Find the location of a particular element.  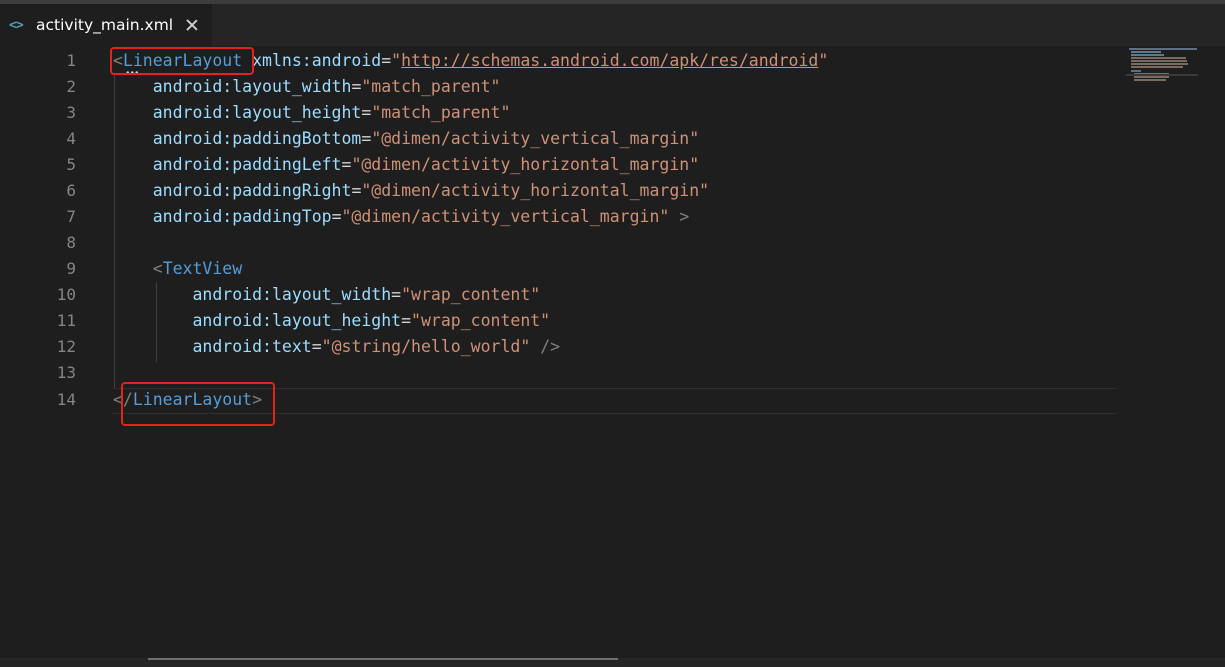

horizontal-scrollbar is located at coordinates (612, 662).